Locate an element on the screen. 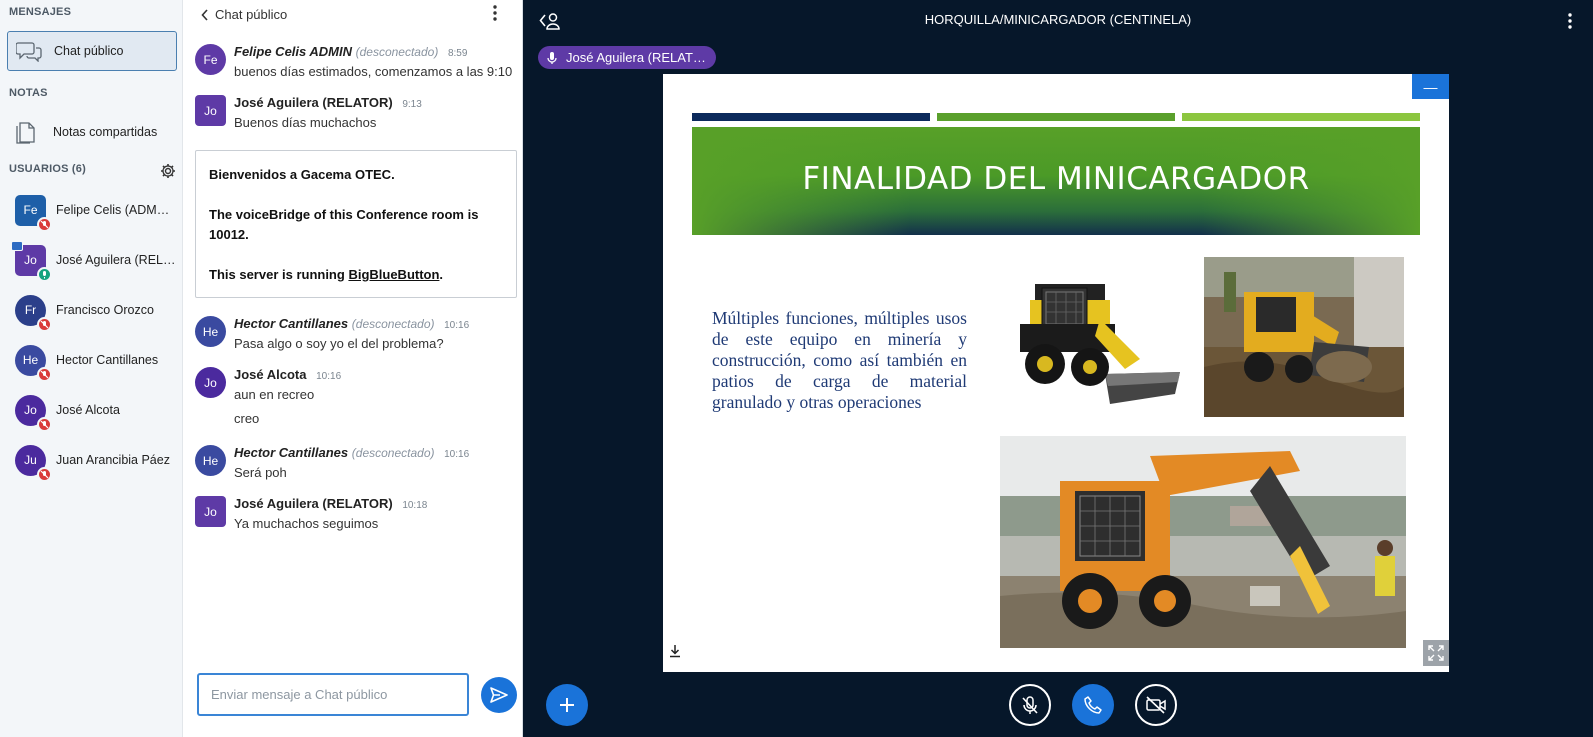 This screenshot has width=1593, height=737. user-name: José Alcota is located at coordinates (88, 410).